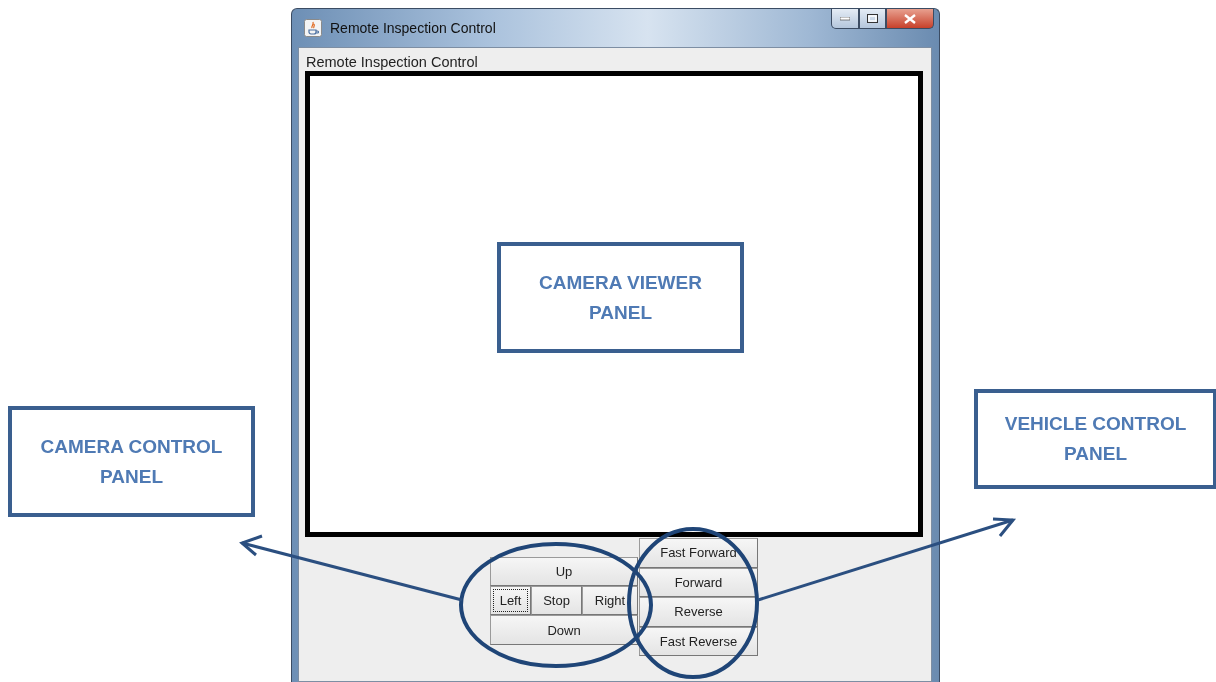 The height and width of the screenshot is (682, 1216). Describe the element at coordinates (1095, 424) in the screenshot. I see `callout-text: VEHICLE CONTROL` at that location.